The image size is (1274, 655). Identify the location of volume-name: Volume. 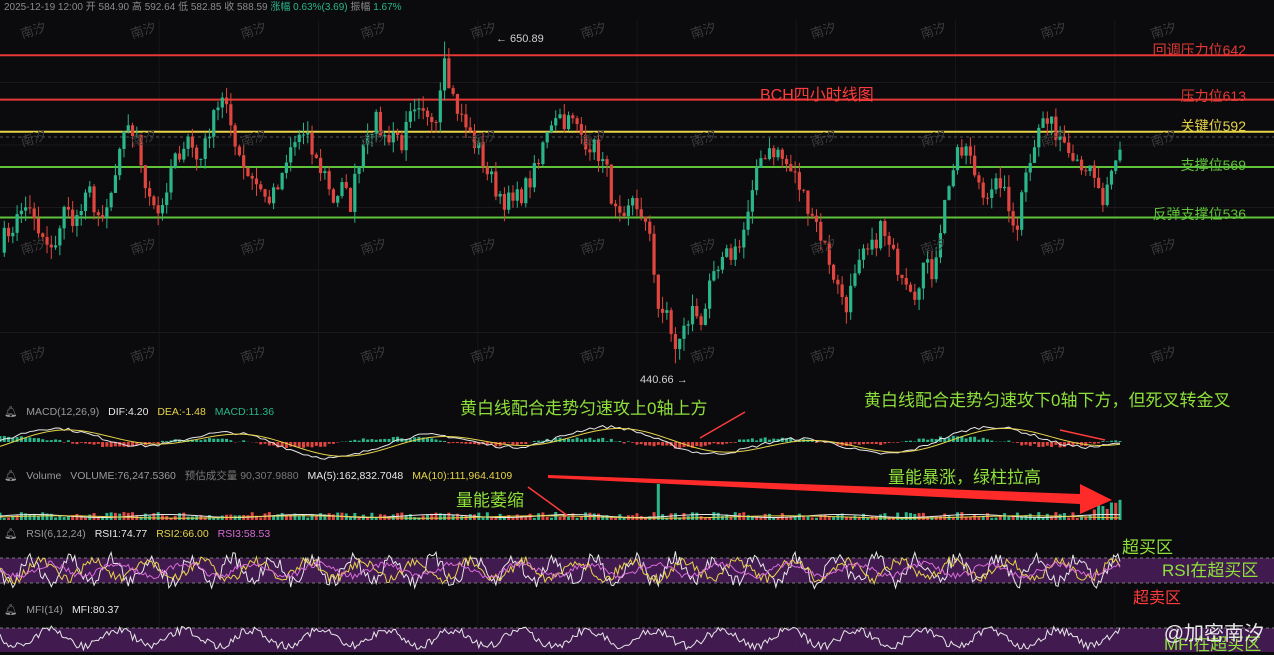
(43, 476).